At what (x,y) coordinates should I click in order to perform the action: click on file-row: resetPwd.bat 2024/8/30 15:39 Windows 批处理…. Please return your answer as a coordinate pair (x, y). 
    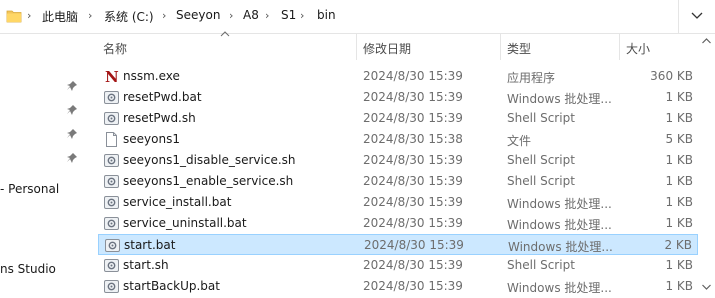
    Looking at the image, I should click on (398, 97).